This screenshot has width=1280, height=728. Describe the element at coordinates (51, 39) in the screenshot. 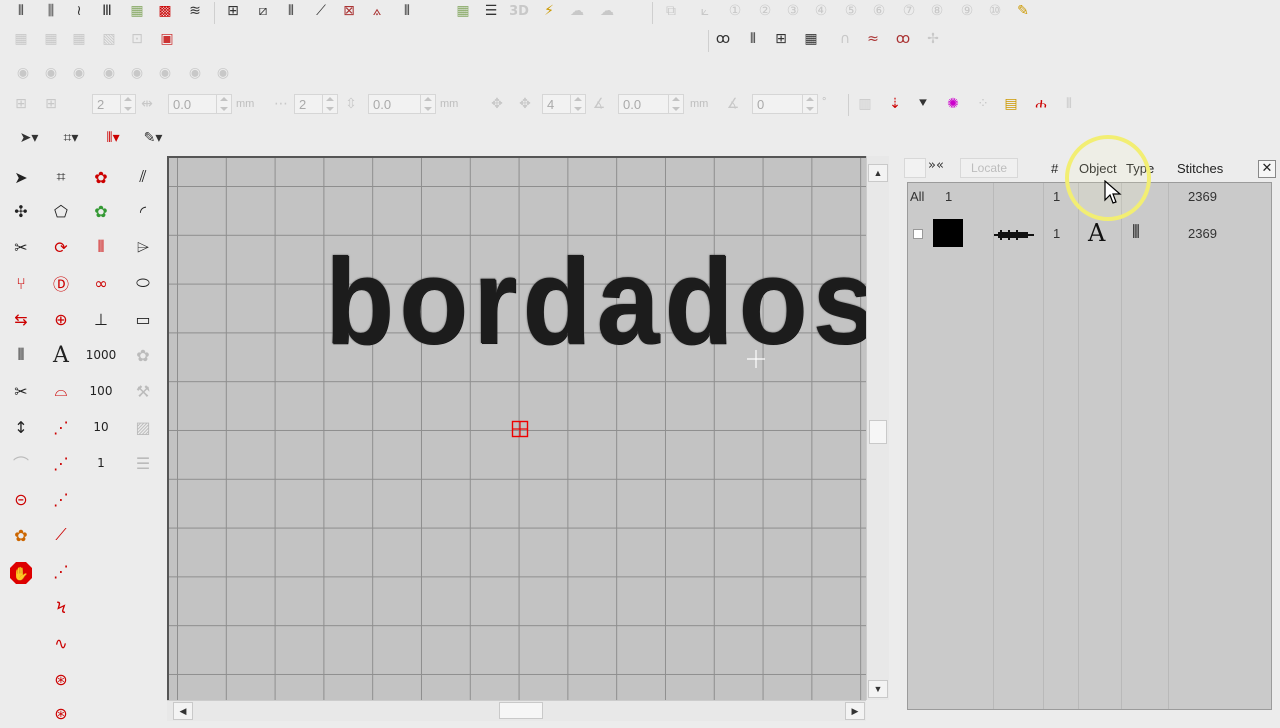

I see `pattern-grid-2-icon: ▦` at that location.